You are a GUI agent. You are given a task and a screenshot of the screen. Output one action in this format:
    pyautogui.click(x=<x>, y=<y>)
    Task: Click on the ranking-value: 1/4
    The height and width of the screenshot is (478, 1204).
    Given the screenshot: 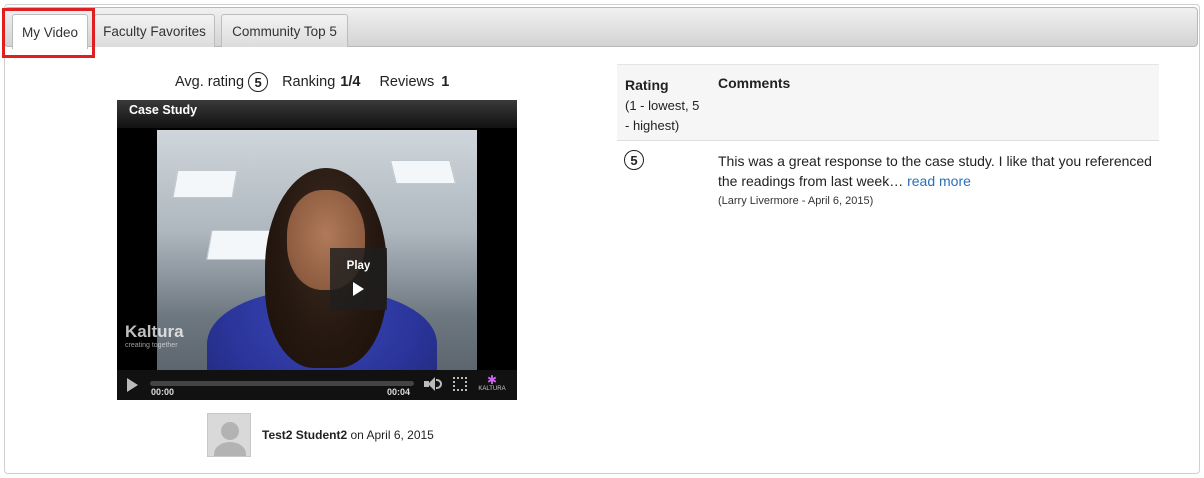 What is the action you would take?
    pyautogui.click(x=350, y=82)
    